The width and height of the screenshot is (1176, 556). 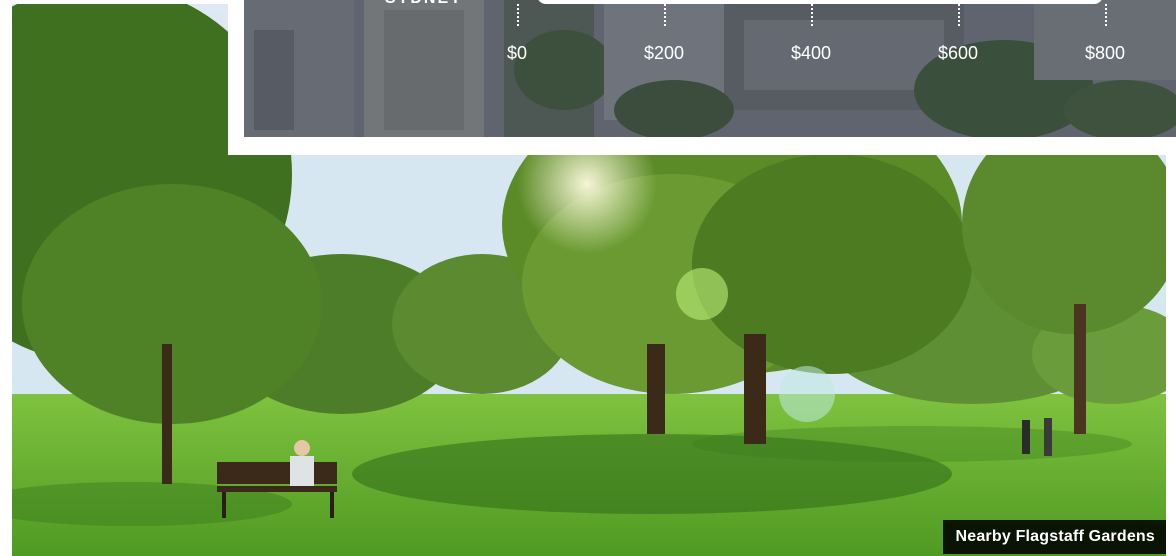 I want to click on price-track-bar, so click(x=820, y=2).